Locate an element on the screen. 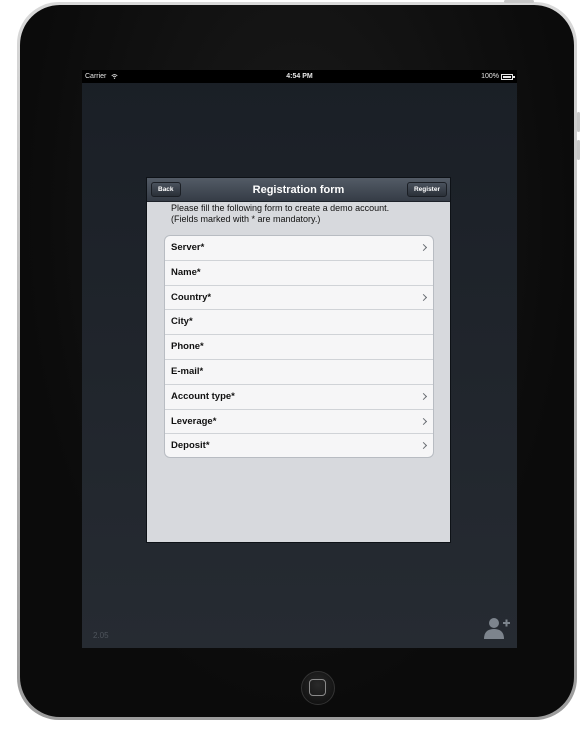 The width and height of the screenshot is (580, 749). battery-percent: 100% is located at coordinates (490, 76).